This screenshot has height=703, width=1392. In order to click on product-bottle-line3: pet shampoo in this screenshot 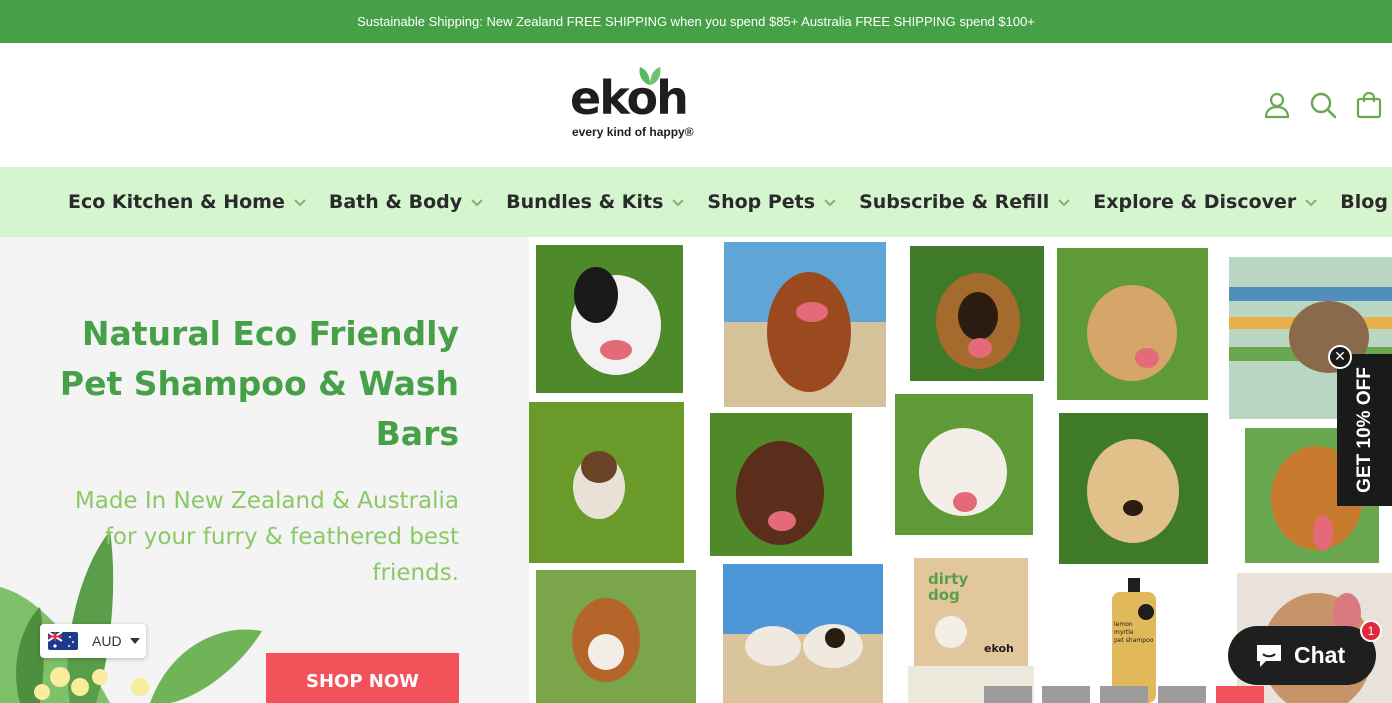, I will do `click(1134, 640)`.